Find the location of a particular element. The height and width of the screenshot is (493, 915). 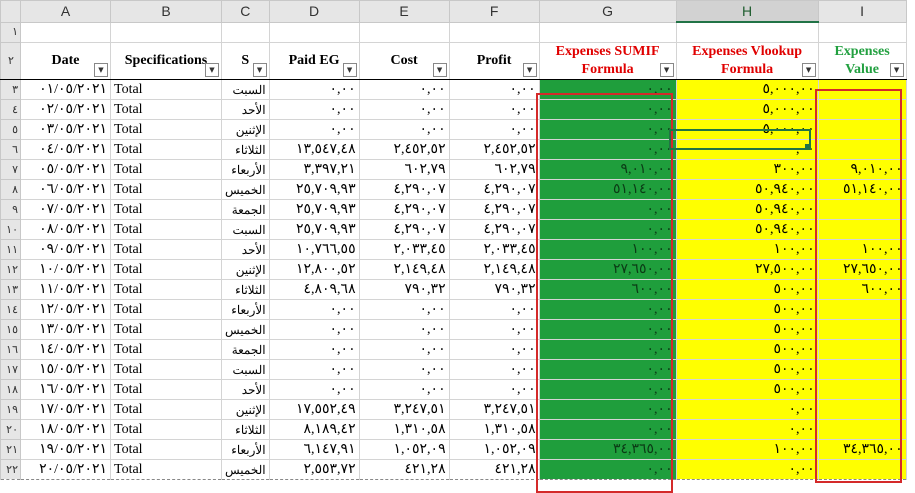

cell-expenses-value: ٢٧,٦٥٠,٠٠ is located at coordinates (862, 269).